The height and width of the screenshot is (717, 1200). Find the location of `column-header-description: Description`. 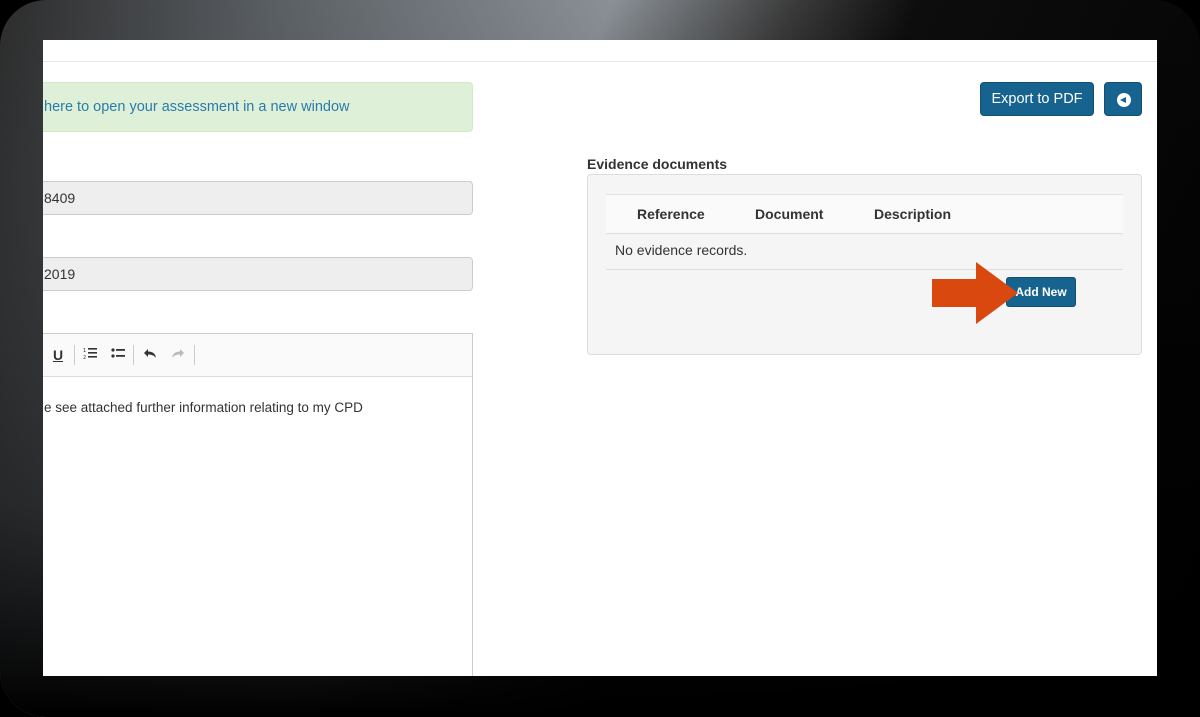

column-header-description: Description is located at coordinates (912, 214).